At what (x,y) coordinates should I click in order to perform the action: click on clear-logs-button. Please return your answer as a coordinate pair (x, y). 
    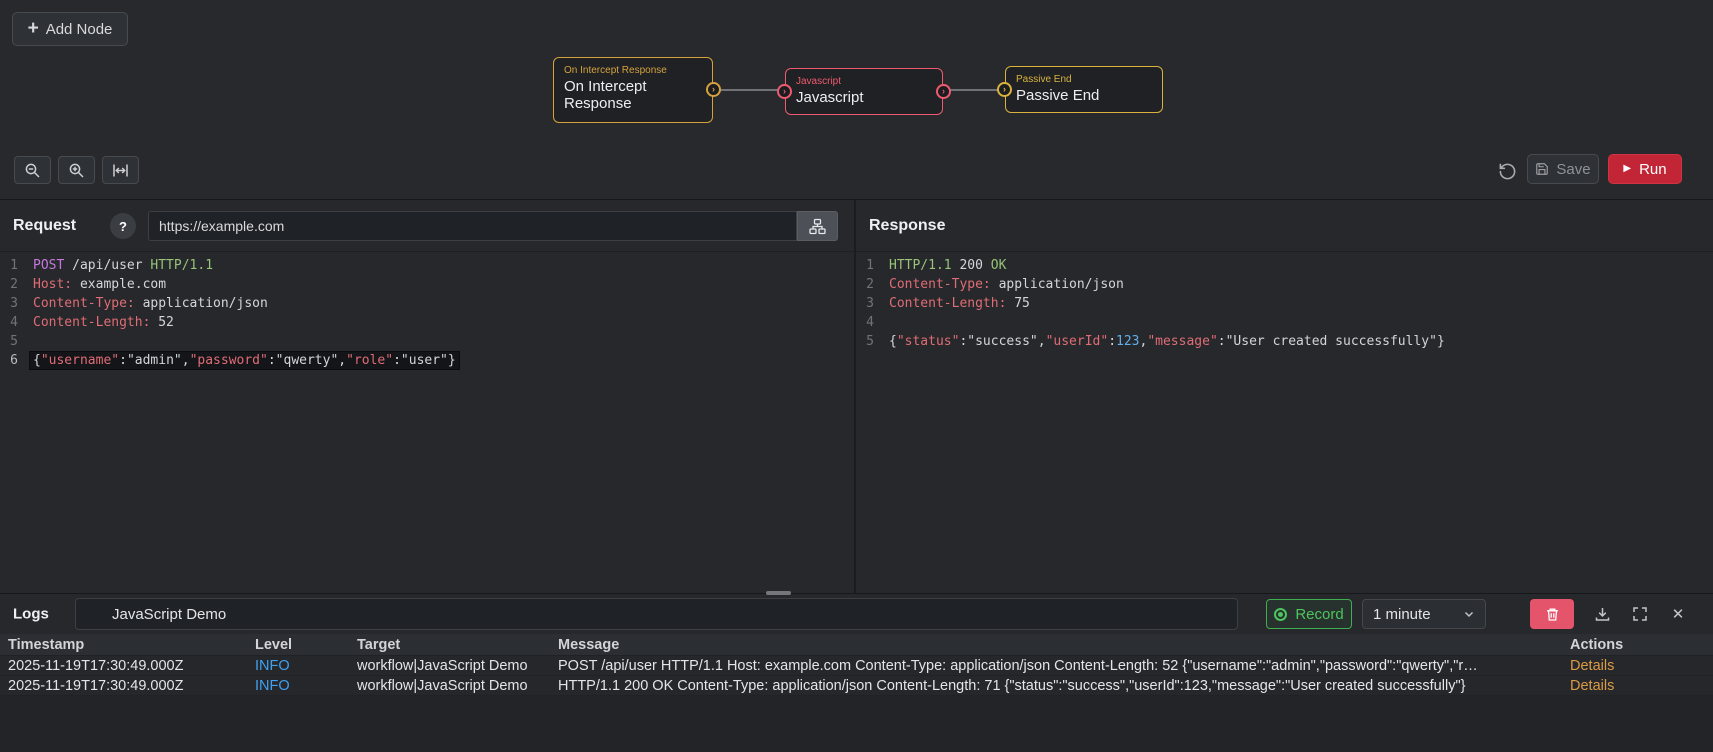
    Looking at the image, I should click on (1552, 614).